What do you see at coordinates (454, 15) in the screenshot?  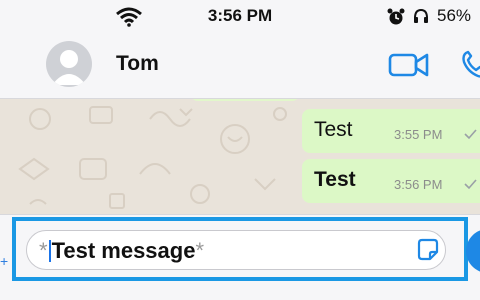 I see `battery-percent: 56%` at bounding box center [454, 15].